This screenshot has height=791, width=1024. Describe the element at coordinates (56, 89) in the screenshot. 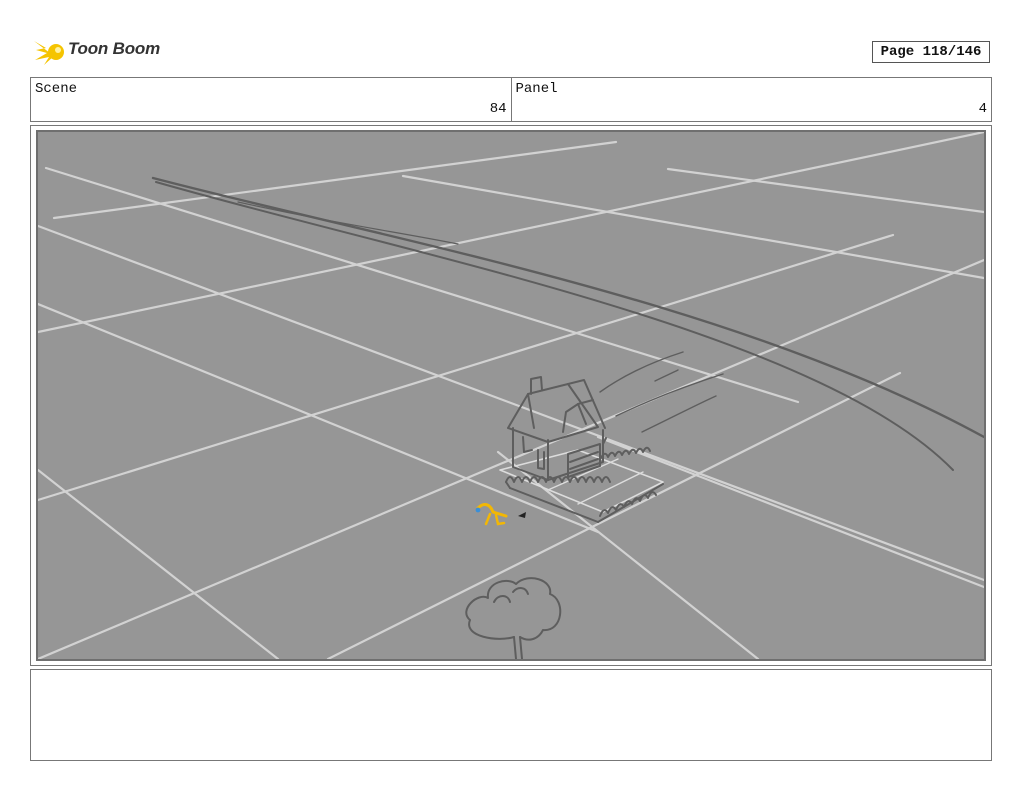

I see `scene-label: Scene` at that location.